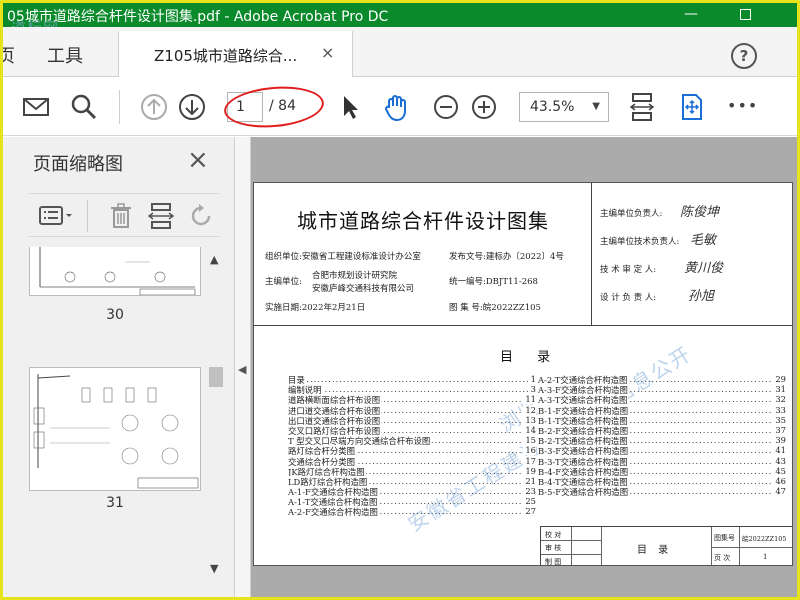 The width and height of the screenshot is (800, 600). Describe the element at coordinates (529, 470) in the screenshot. I see `toc-entry-page: 19` at that location.